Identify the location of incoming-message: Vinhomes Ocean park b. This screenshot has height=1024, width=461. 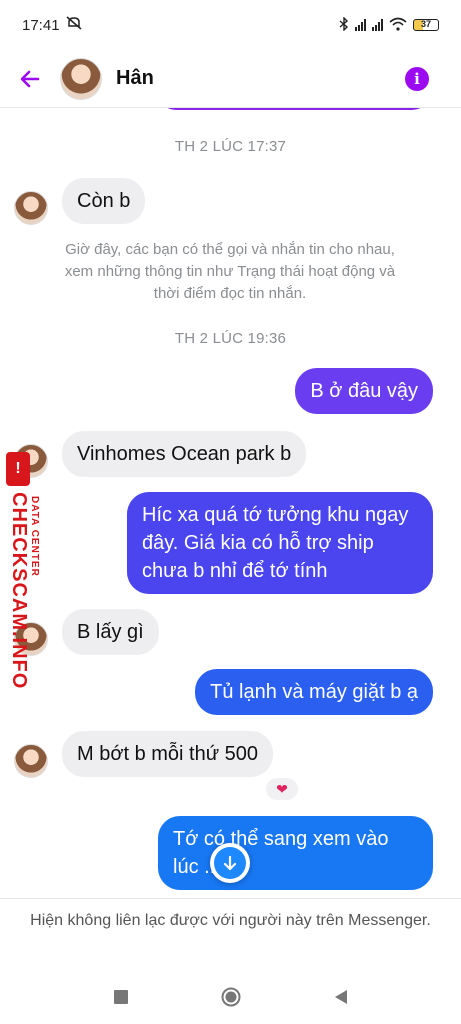
(184, 454).